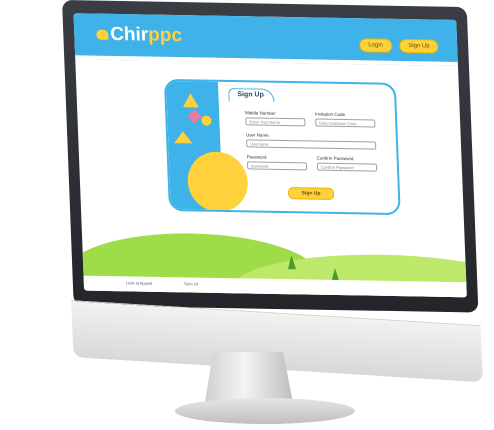 Image resolution: width=494 pixels, height=430 pixels. What do you see at coordinates (311, 193) in the screenshot?
I see `signup-submit-button: Sign Up` at bounding box center [311, 193].